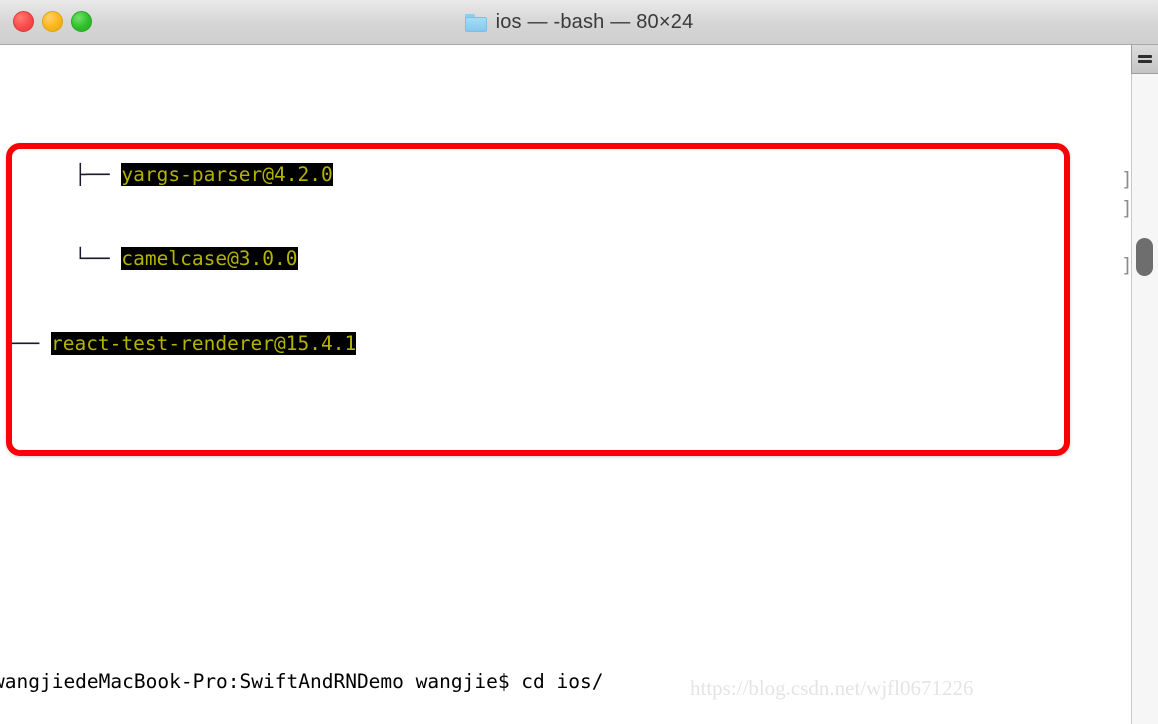  I want to click on minimize-button, so click(52, 21).